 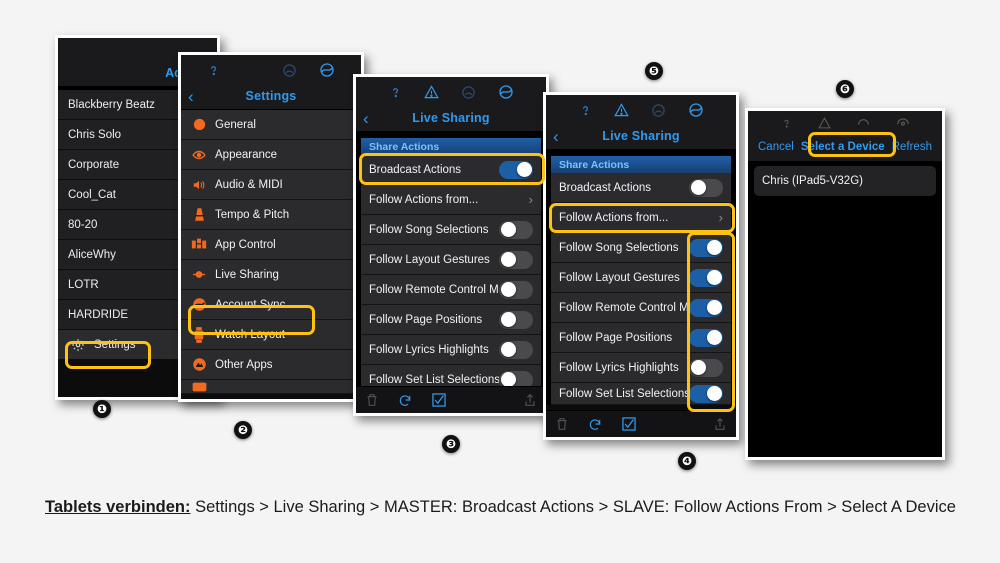 What do you see at coordinates (102, 409) in the screenshot?
I see `marker-1: ❶` at bounding box center [102, 409].